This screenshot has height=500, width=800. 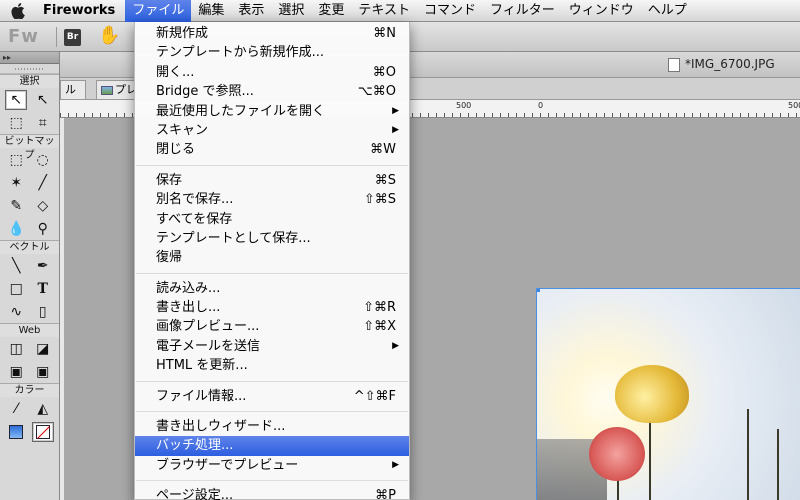 What do you see at coordinates (158, 11) in the screenshot?
I see `menu-file: ファイル` at bounding box center [158, 11].